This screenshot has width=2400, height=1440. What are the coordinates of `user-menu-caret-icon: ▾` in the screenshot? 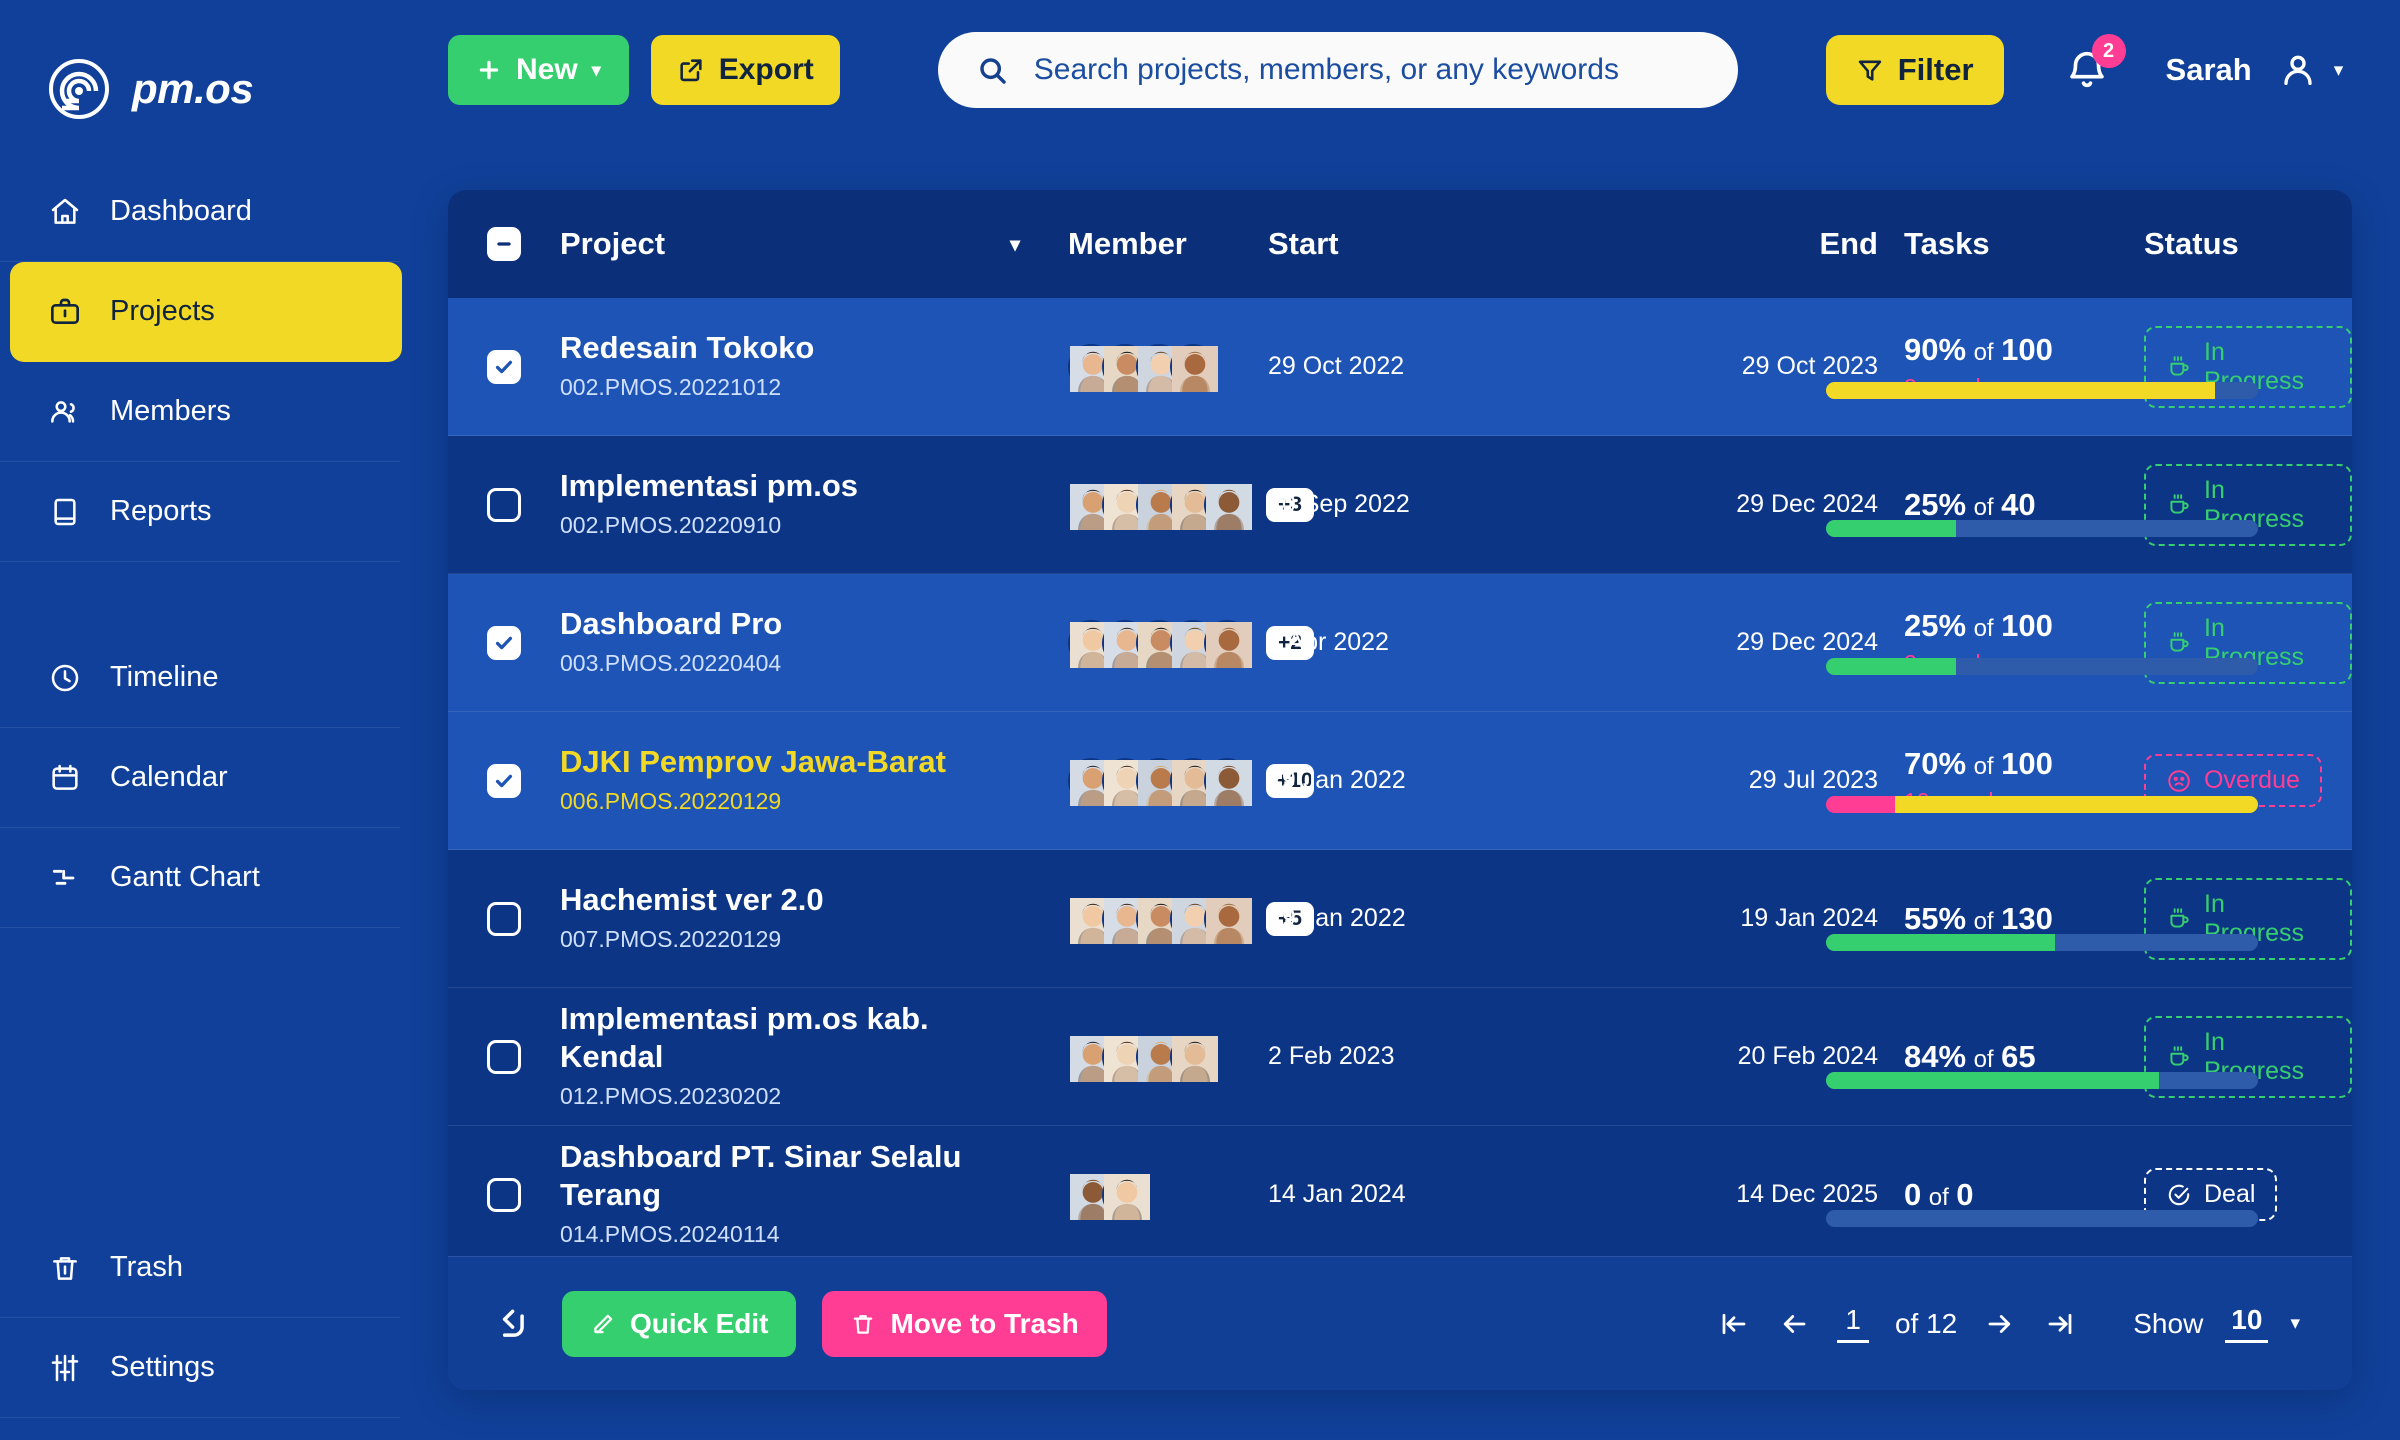 It's located at (2339, 70).